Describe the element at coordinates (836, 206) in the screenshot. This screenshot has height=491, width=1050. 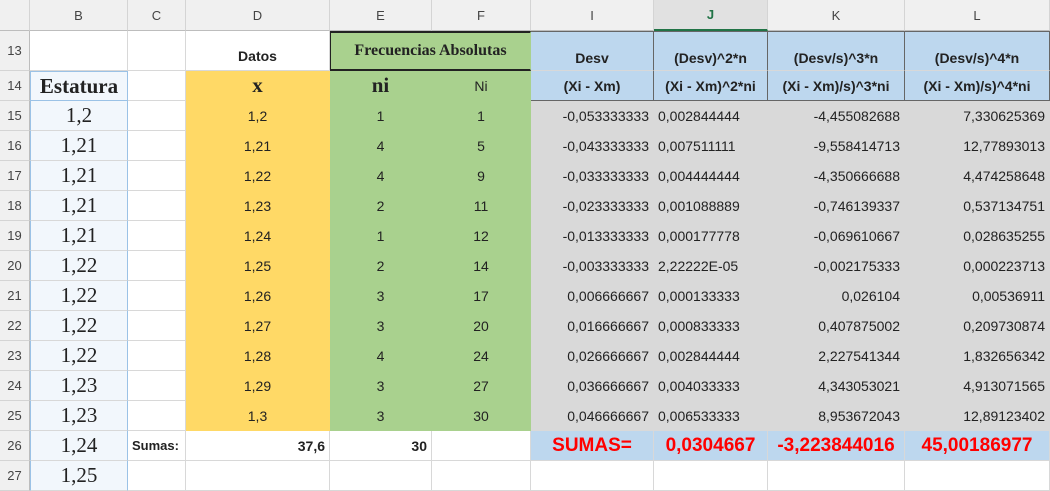
I see `k-value: -0,746139337` at that location.